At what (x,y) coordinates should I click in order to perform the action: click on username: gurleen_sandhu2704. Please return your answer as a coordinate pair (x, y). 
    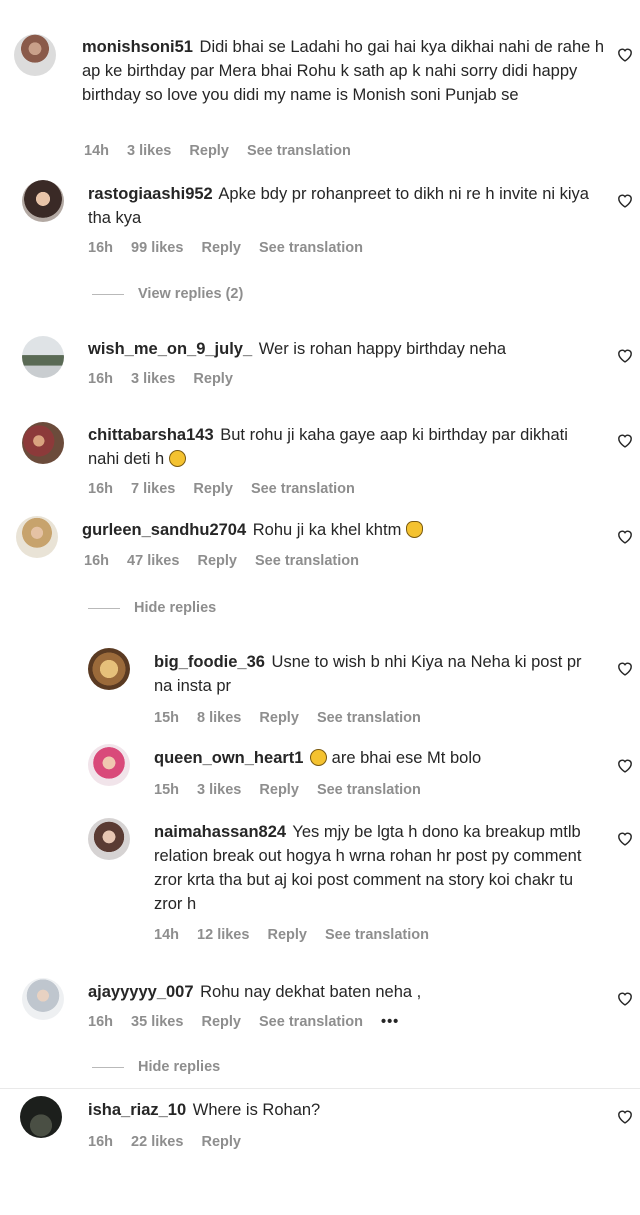
    Looking at the image, I should click on (164, 530).